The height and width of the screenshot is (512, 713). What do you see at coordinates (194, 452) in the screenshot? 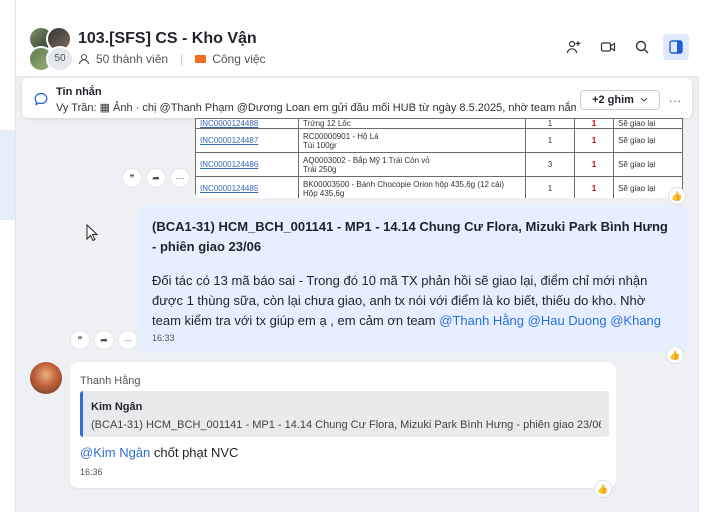
I see `reply-body: chốt phạt NVC` at bounding box center [194, 452].